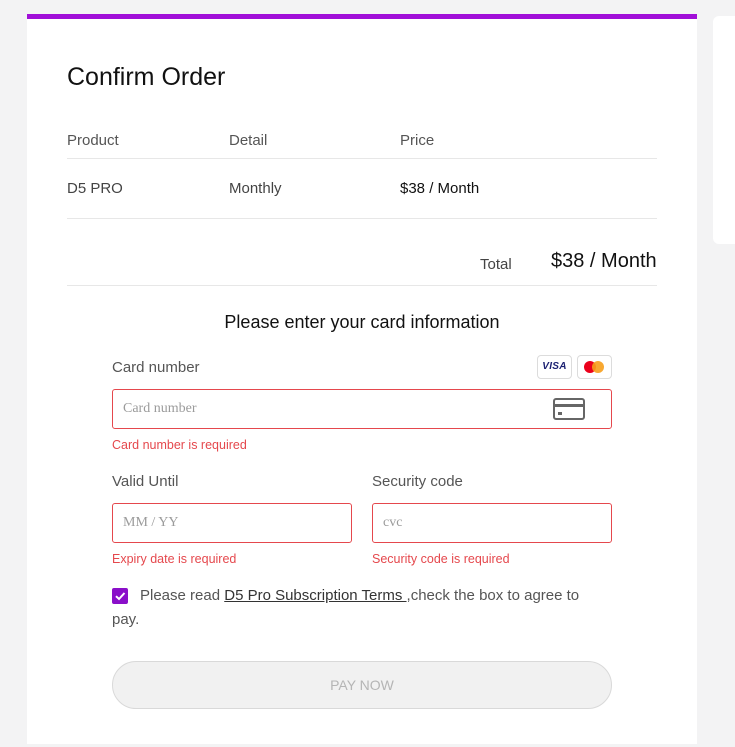 The height and width of the screenshot is (747, 735). What do you see at coordinates (174, 559) in the screenshot?
I see `expiry-error: Expiry date is required` at bounding box center [174, 559].